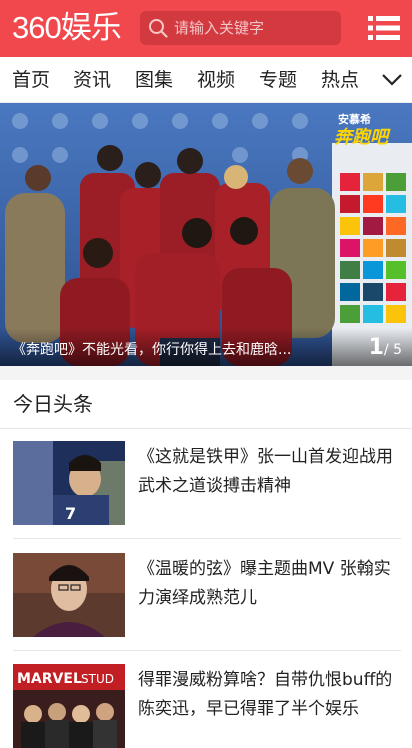 Image resolution: width=412 pixels, height=748 pixels. What do you see at coordinates (158, 28) in the screenshot?
I see `search-icon` at bounding box center [158, 28].